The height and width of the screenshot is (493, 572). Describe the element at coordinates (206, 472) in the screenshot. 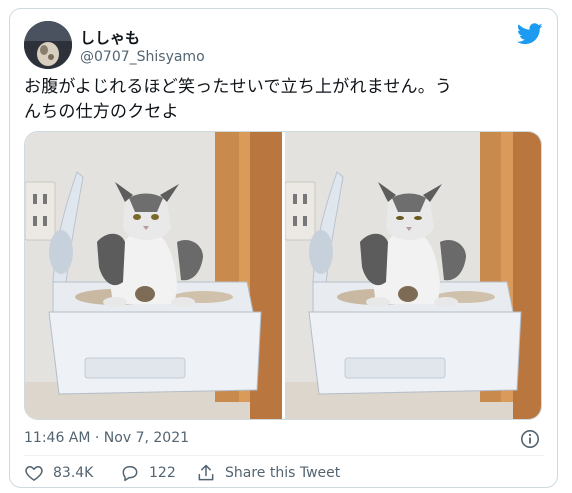

I see `share-icon` at that location.